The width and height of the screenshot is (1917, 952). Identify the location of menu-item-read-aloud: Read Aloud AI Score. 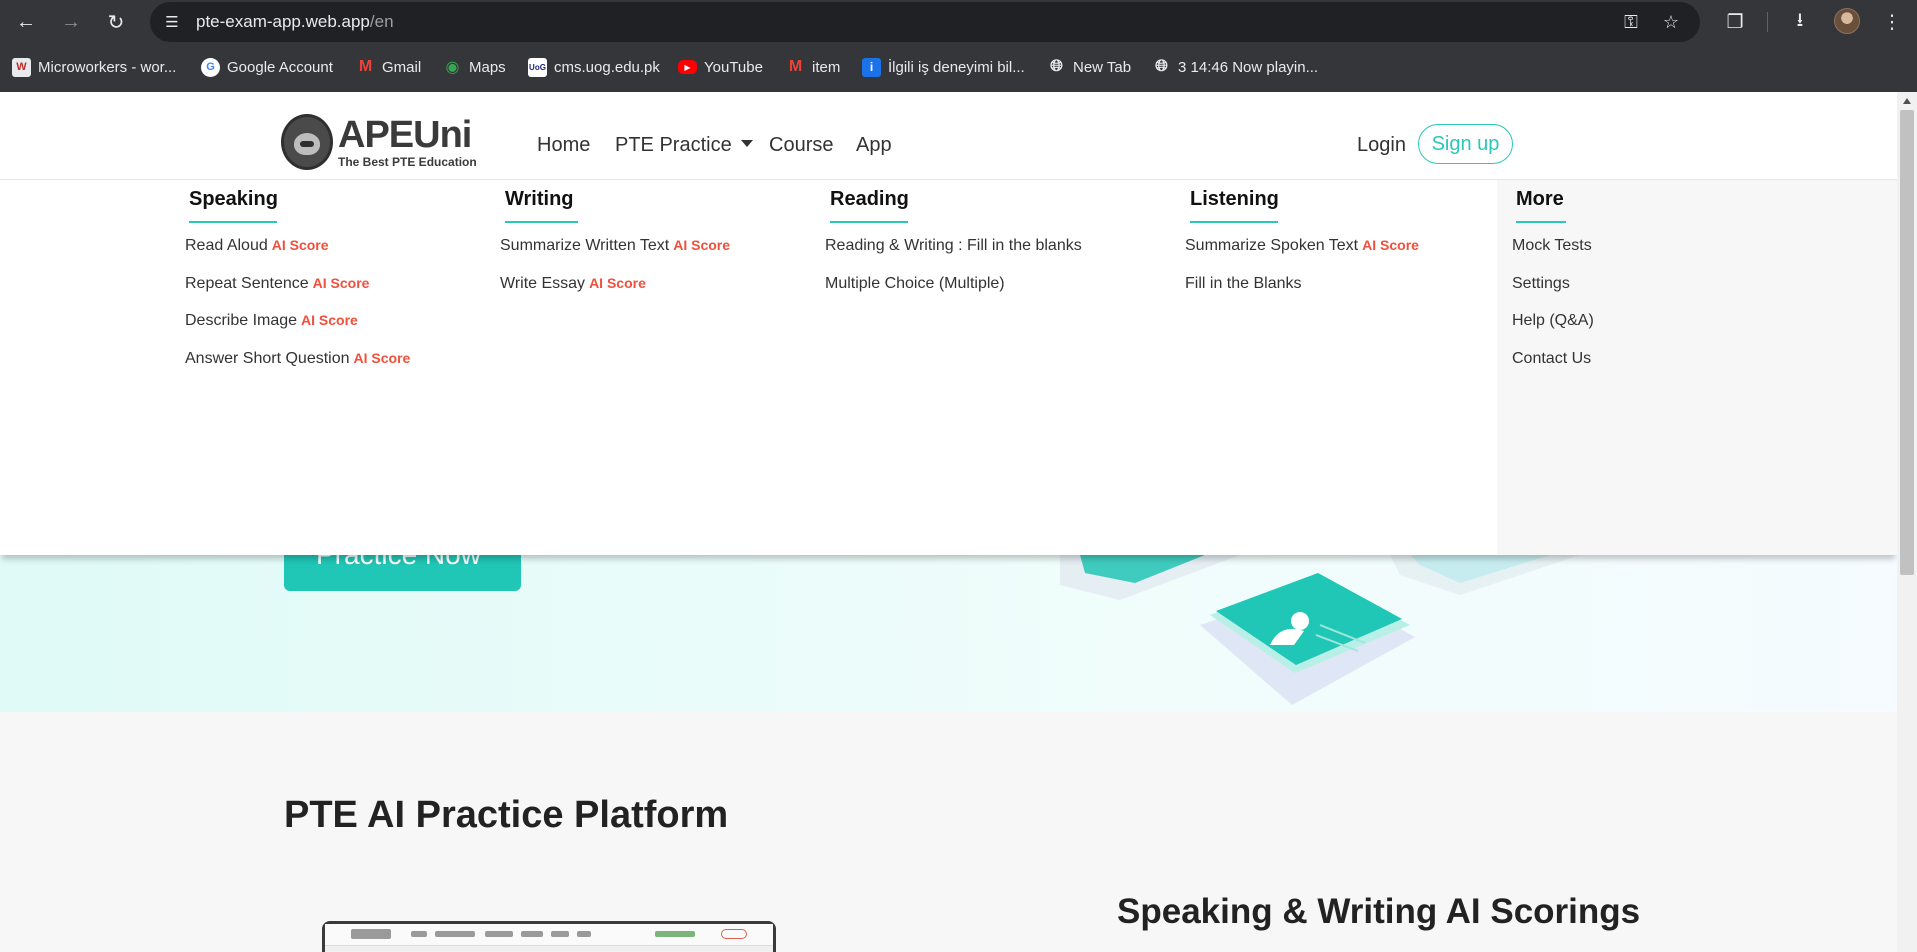
(257, 246).